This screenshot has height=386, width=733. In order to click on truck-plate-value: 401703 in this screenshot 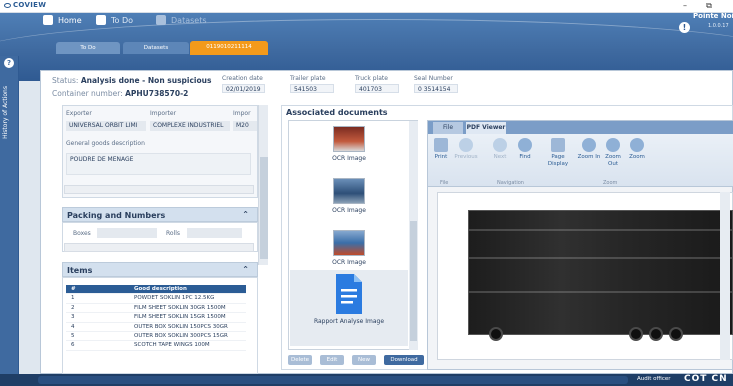, I will do `click(377, 88)`.